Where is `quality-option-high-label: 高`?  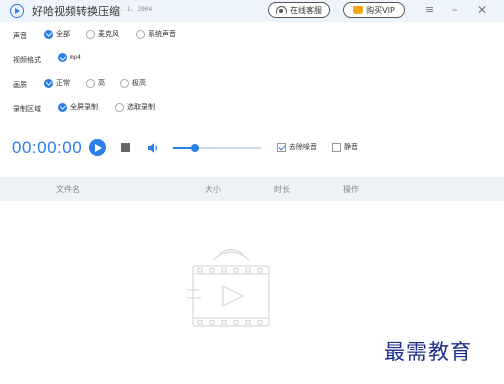
quality-option-high-label: 高 is located at coordinates (101, 83).